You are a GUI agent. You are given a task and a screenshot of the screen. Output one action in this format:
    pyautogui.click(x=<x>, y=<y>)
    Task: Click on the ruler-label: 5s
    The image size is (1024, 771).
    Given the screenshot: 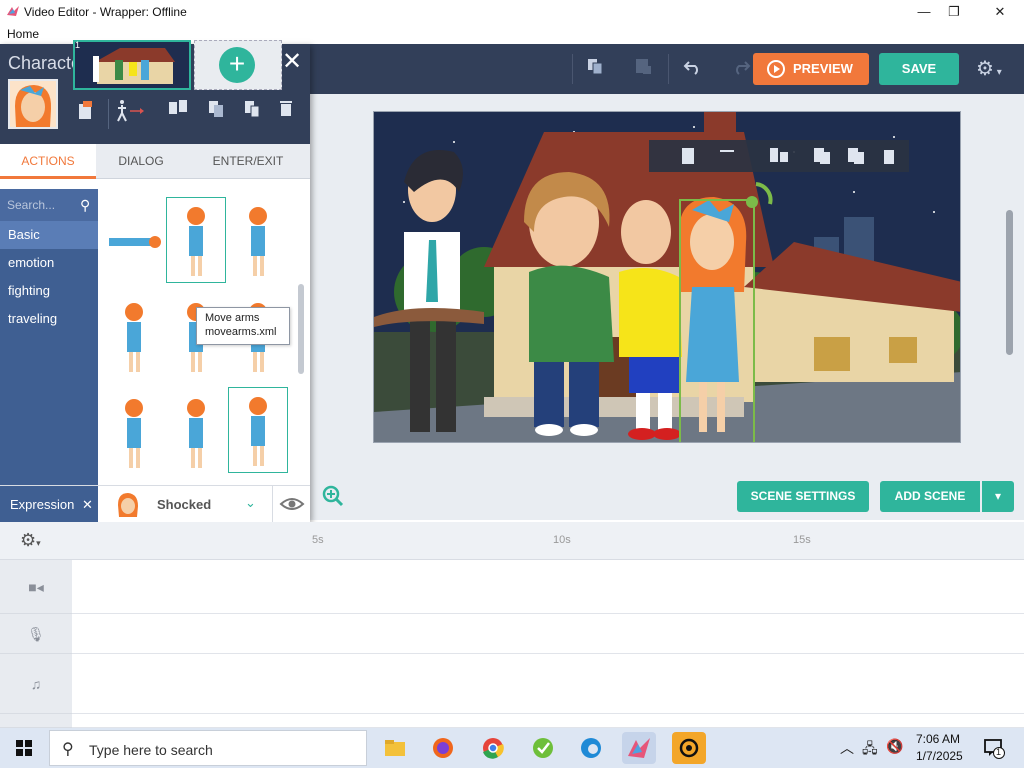 What is the action you would take?
    pyautogui.click(x=318, y=540)
    